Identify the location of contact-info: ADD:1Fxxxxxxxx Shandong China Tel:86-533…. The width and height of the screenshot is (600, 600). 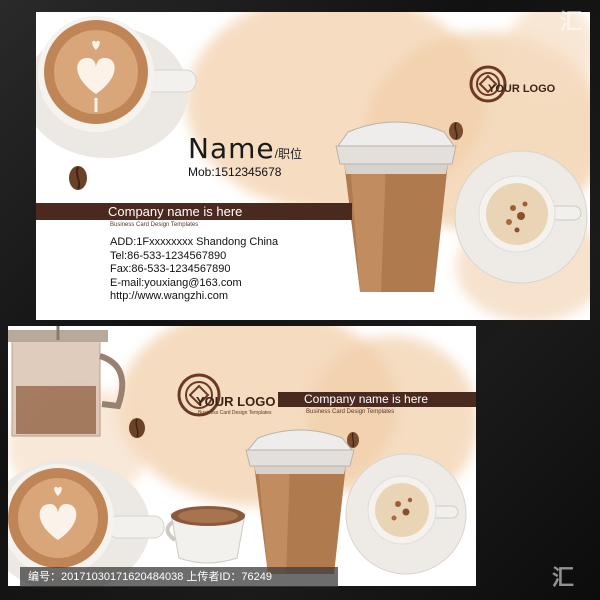
(194, 270).